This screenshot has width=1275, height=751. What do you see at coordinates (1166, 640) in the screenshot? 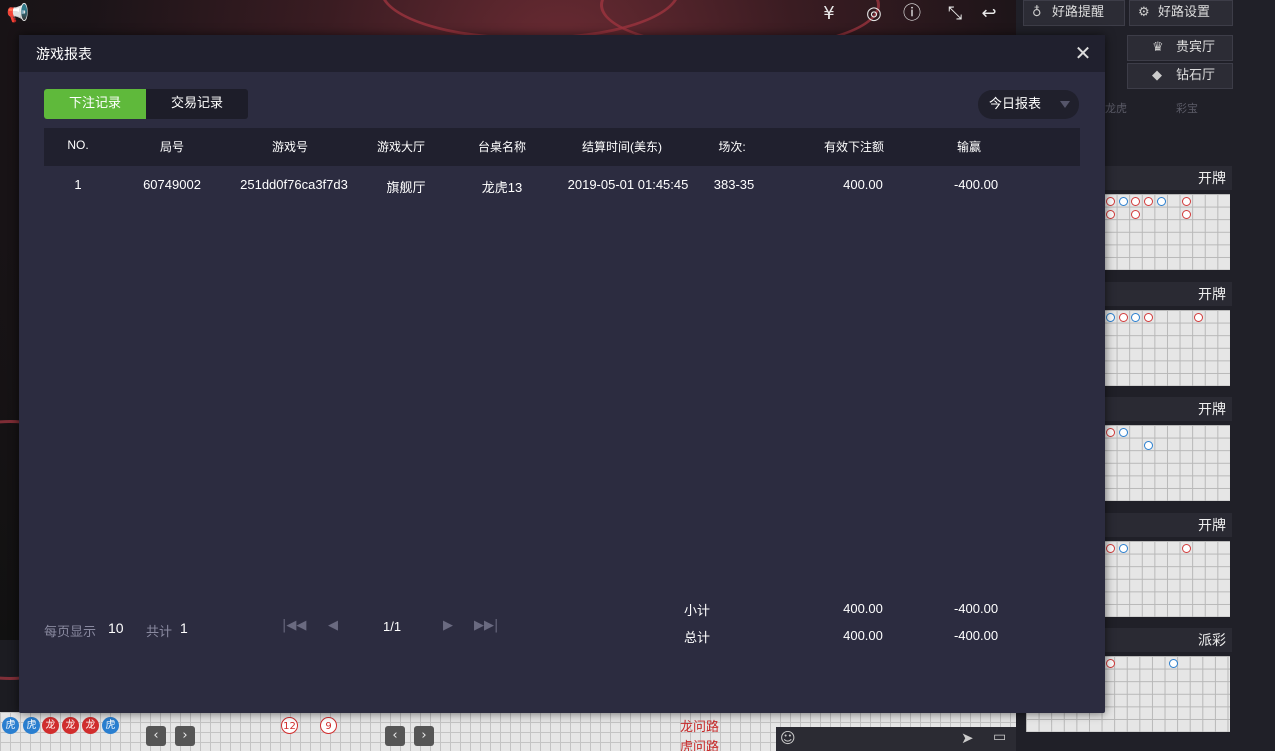
I see `road-header: 派彩` at bounding box center [1166, 640].